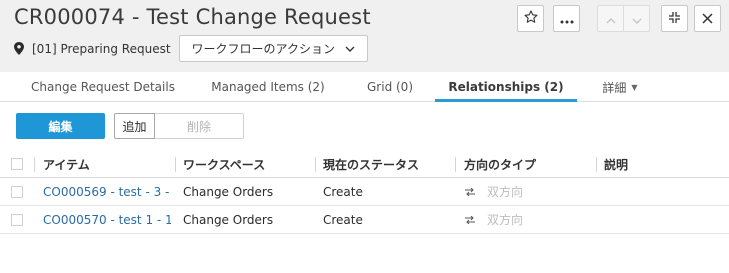 The width and height of the screenshot is (729, 273). I want to click on tab-managed-items: Managed Items (2), so click(268, 87).